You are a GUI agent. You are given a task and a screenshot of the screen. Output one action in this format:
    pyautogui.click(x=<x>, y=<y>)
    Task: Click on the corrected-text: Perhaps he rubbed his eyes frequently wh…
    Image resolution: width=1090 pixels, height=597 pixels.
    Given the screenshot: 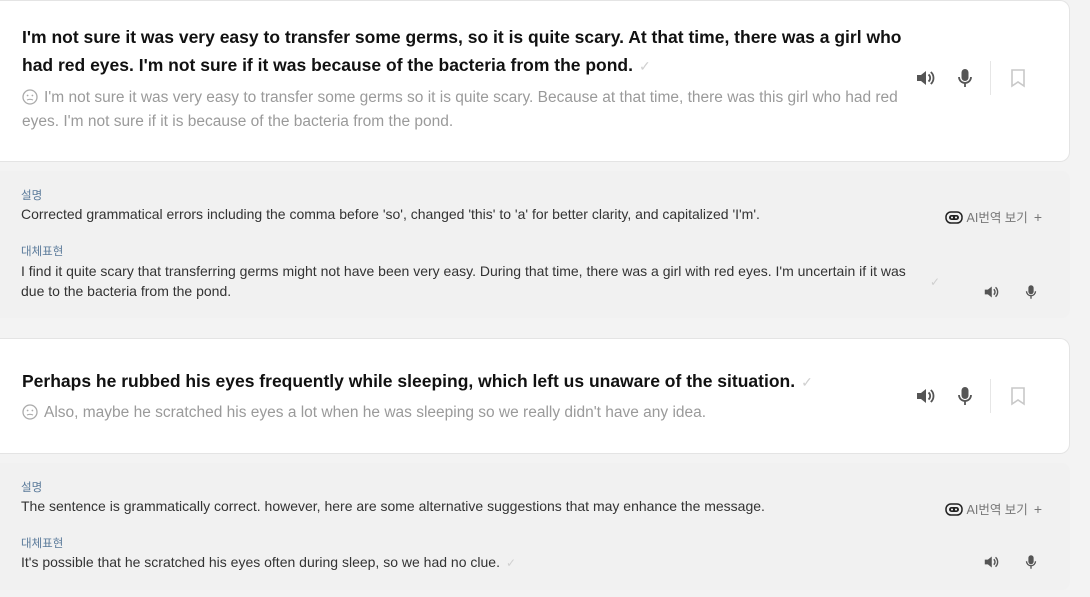 What is the action you would take?
    pyautogui.click(x=409, y=381)
    